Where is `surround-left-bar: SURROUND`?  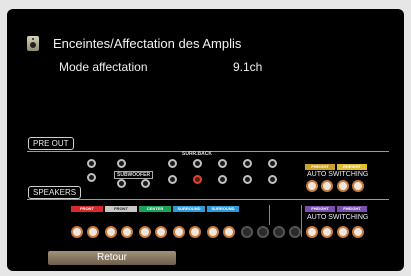 surround-left-bar: SURROUND is located at coordinates (189, 209).